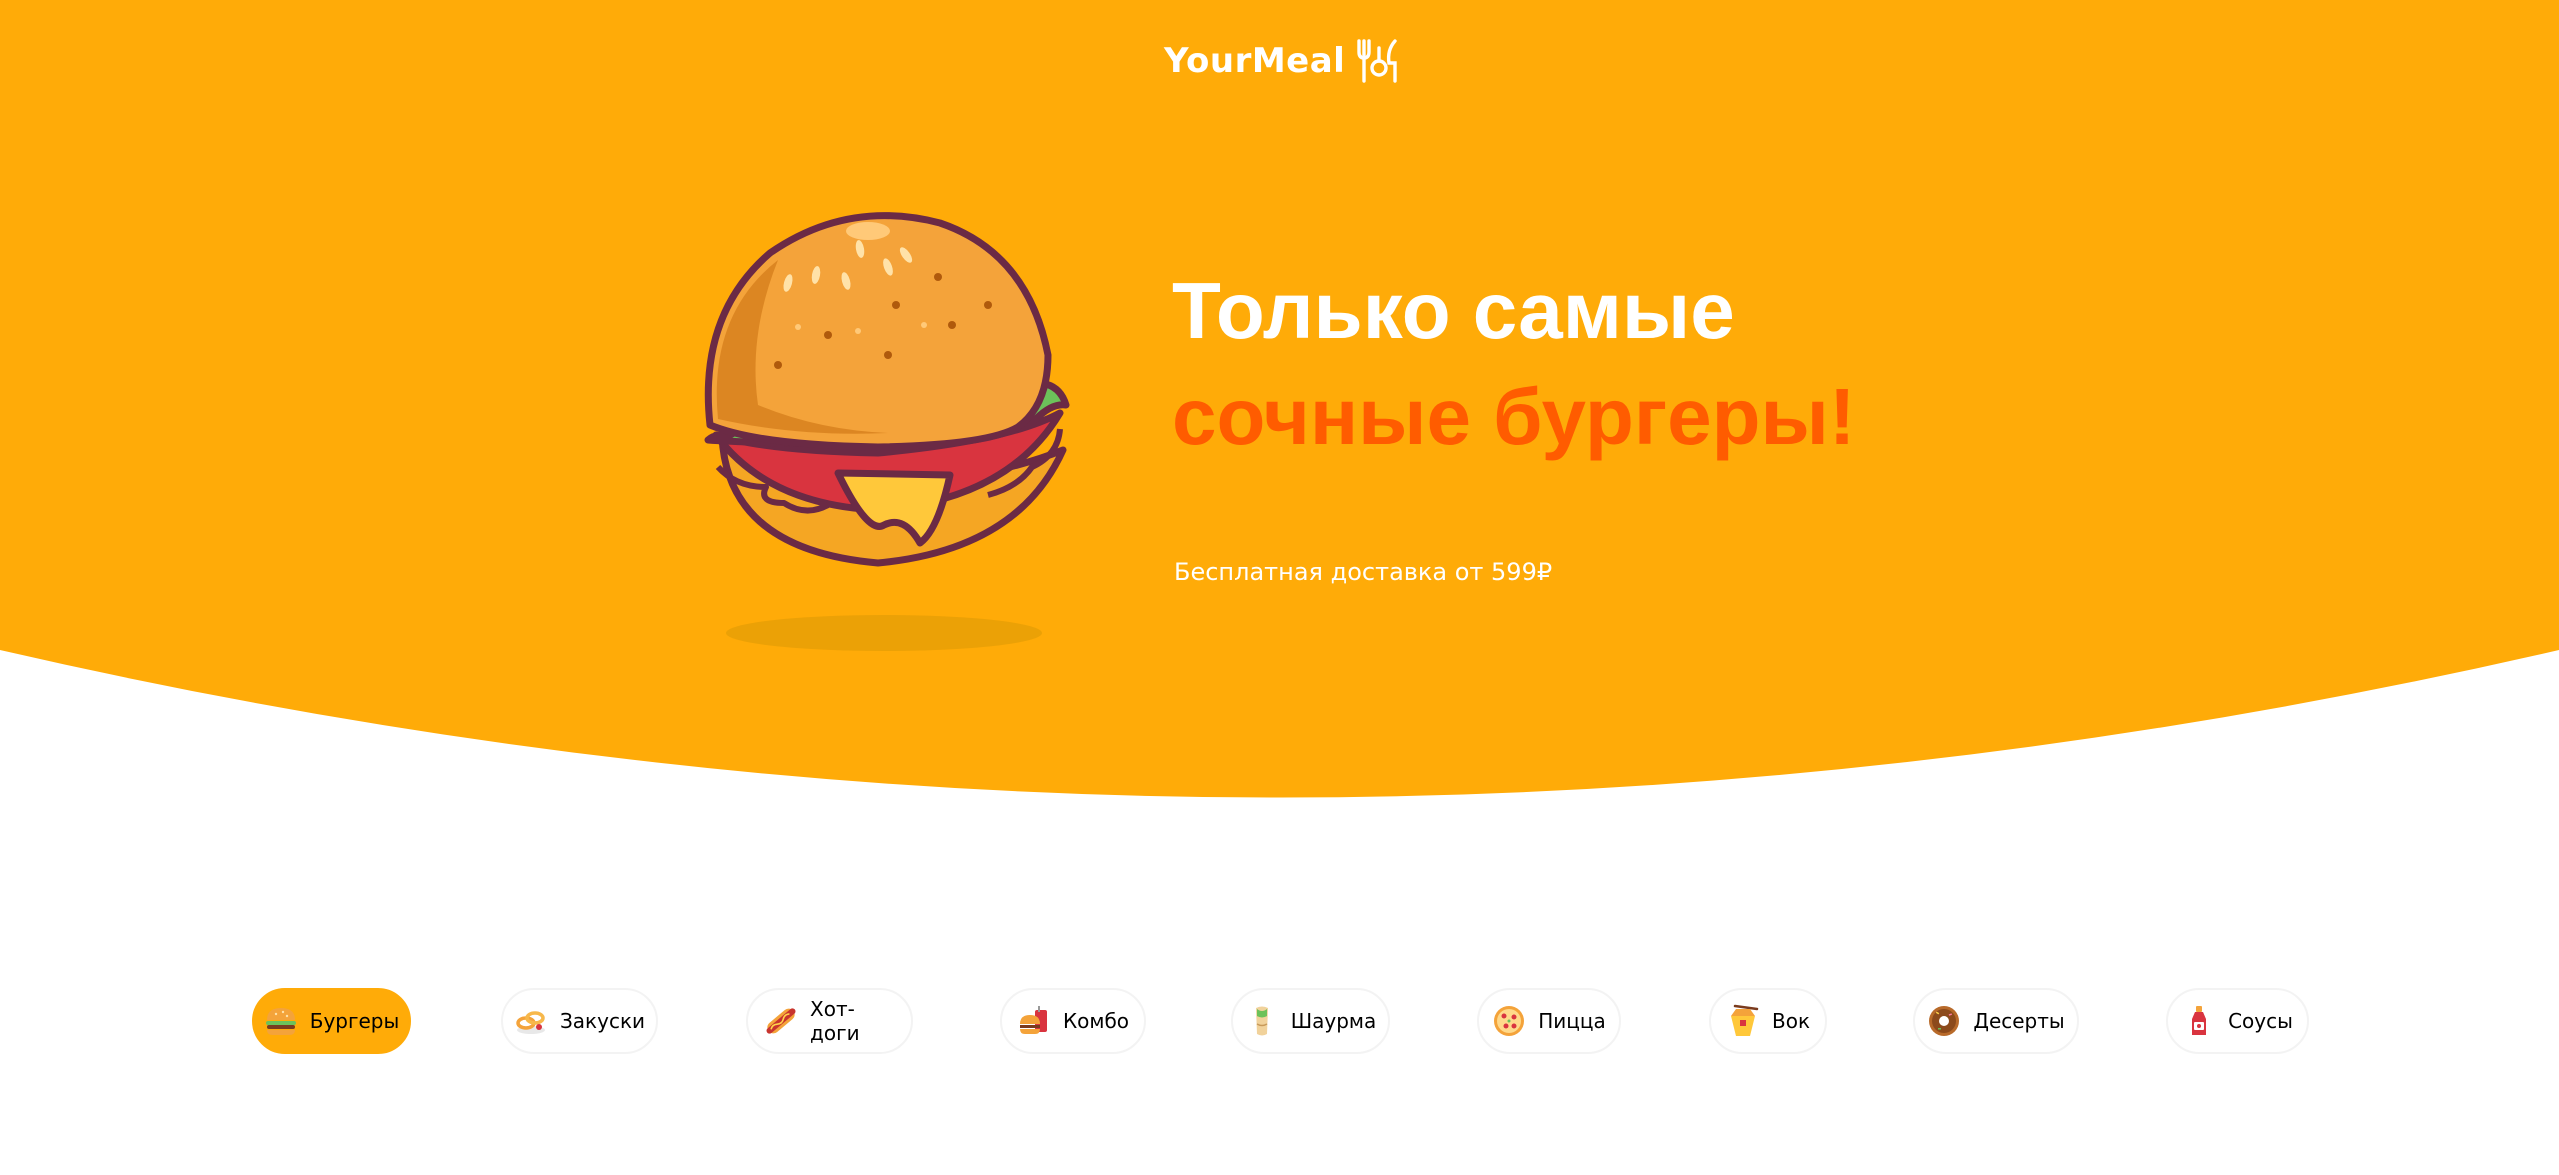 The width and height of the screenshot is (2559, 1175). Describe the element at coordinates (887, 431) in the screenshot. I see `burger-illustration` at that location.